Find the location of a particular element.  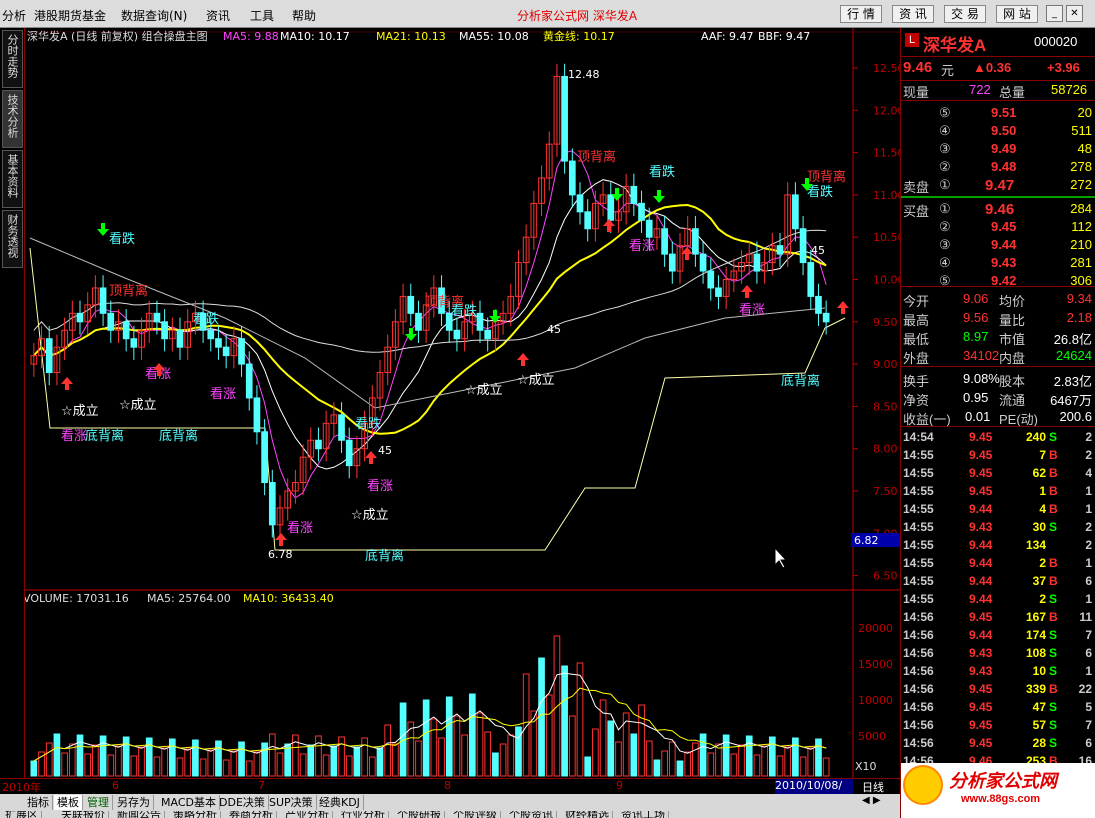

info-tab: 策略分析 is located at coordinates (195, 814).